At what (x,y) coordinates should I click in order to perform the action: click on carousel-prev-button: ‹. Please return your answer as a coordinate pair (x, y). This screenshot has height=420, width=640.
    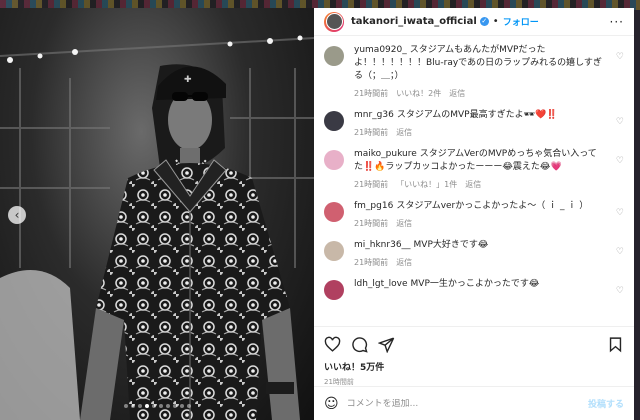
    Looking at the image, I should click on (17, 215).